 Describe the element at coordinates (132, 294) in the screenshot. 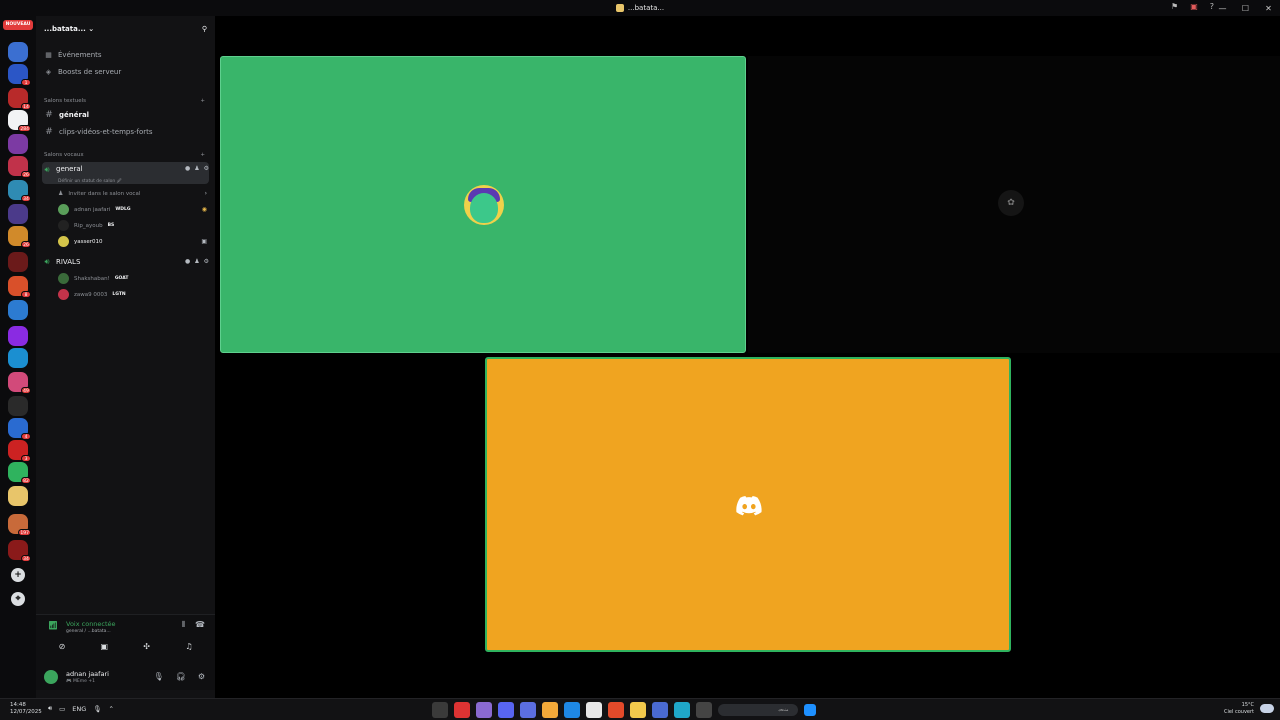

I see `voice-member: zawa9 0003 LGTN` at that location.